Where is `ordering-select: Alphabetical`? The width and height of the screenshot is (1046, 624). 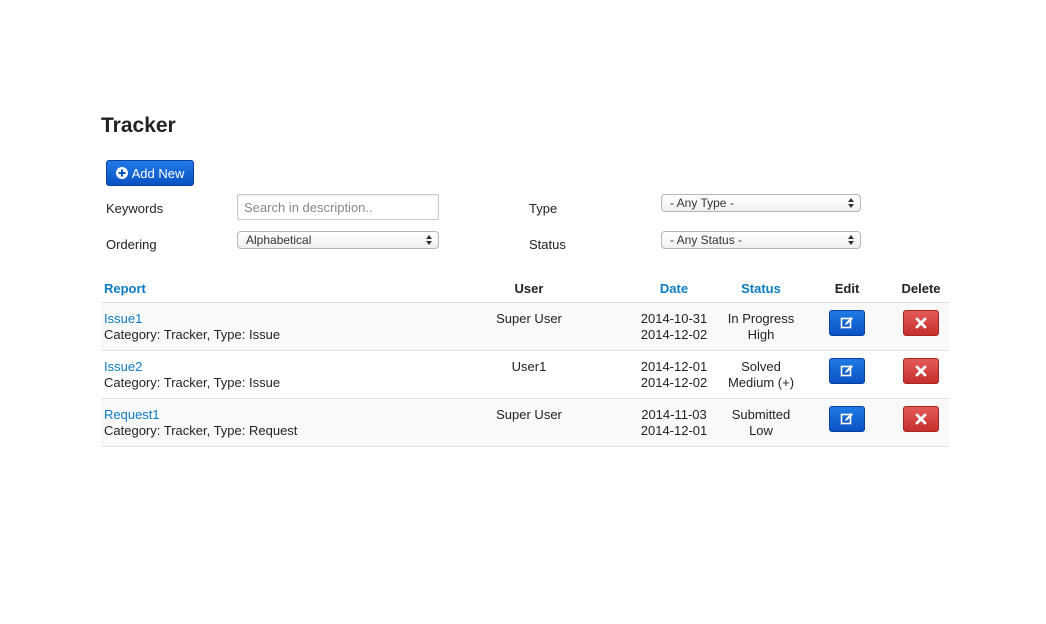 ordering-select: Alphabetical is located at coordinates (338, 240).